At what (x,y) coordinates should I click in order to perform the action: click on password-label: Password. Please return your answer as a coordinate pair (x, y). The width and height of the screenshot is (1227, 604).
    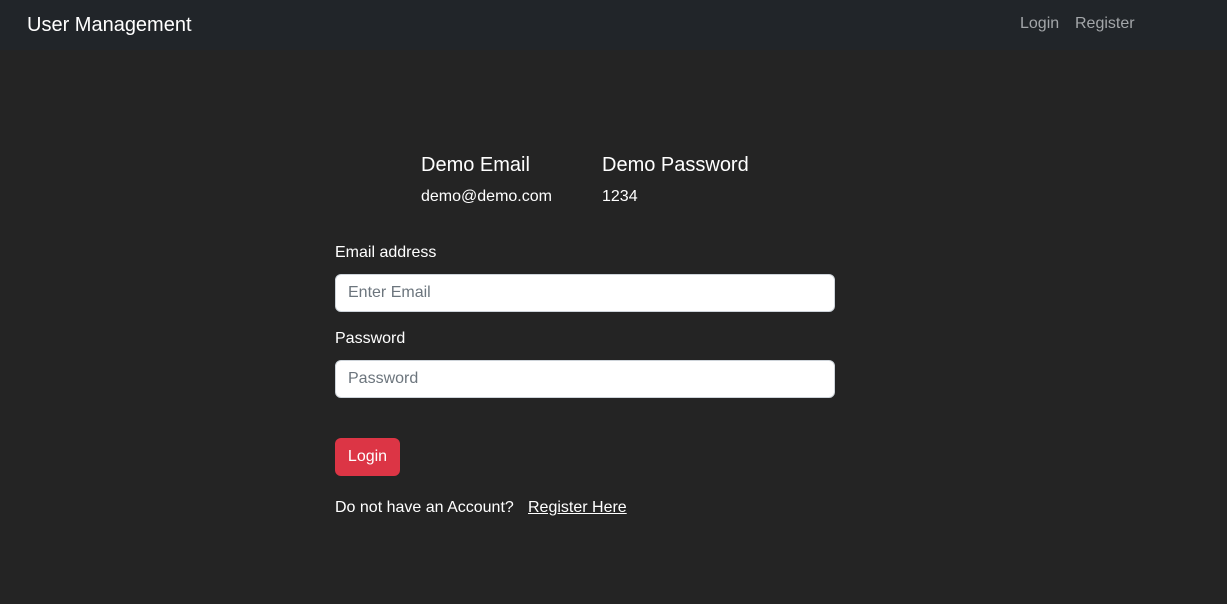
    Looking at the image, I should click on (370, 338).